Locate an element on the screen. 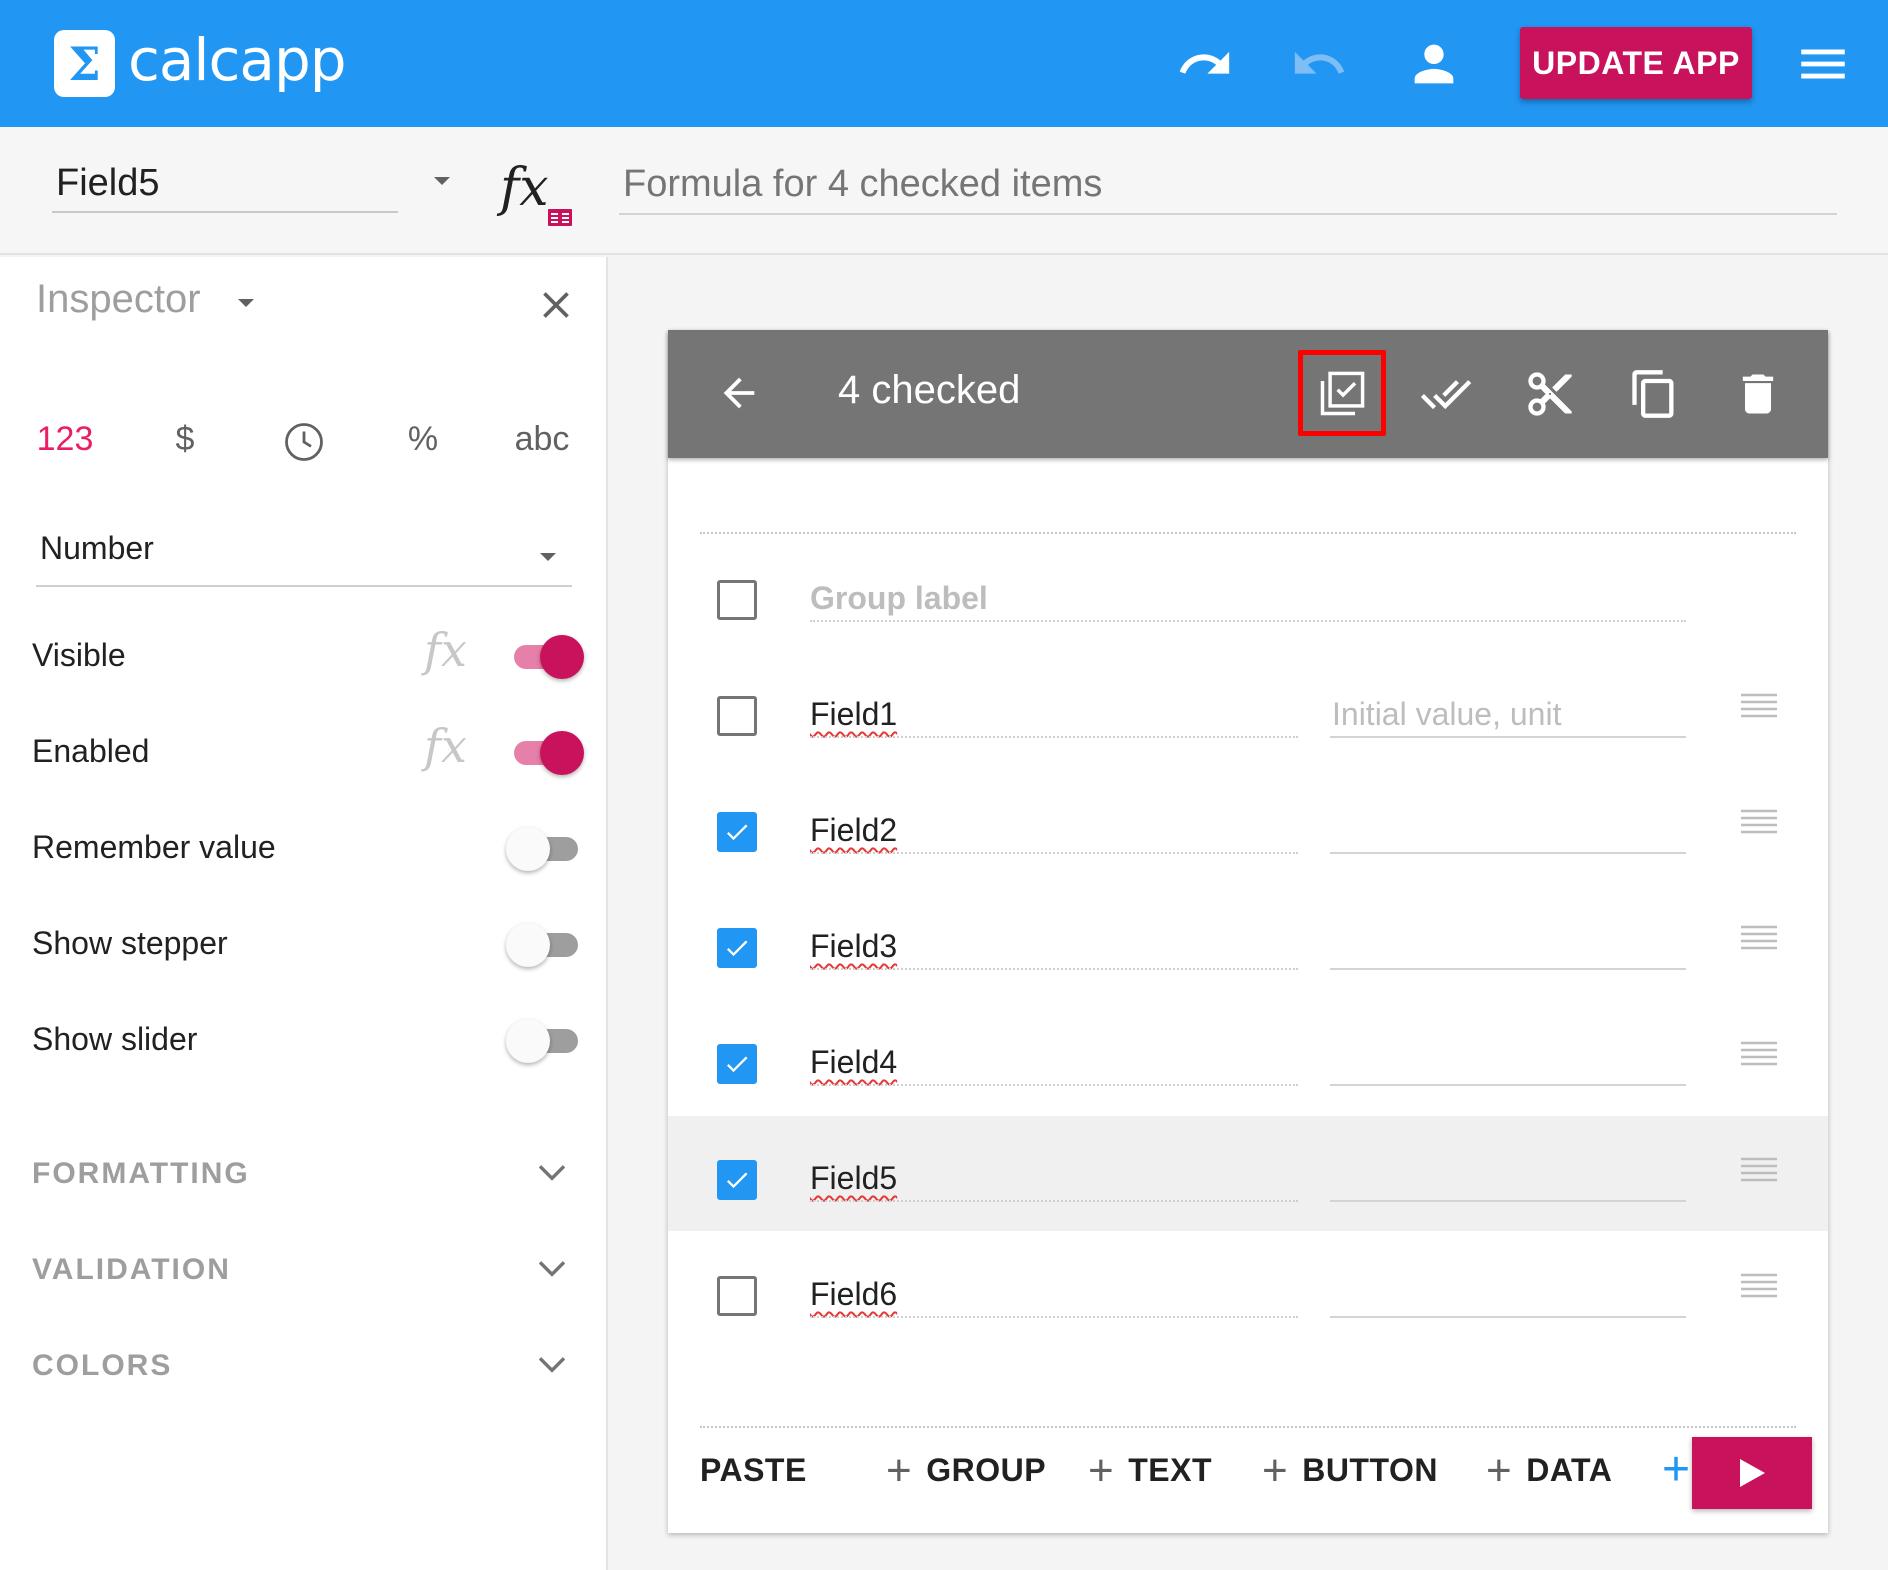 Image resolution: width=1888 pixels, height=1570 pixels. select-all-checkbox-icon is located at coordinates (1342, 394).